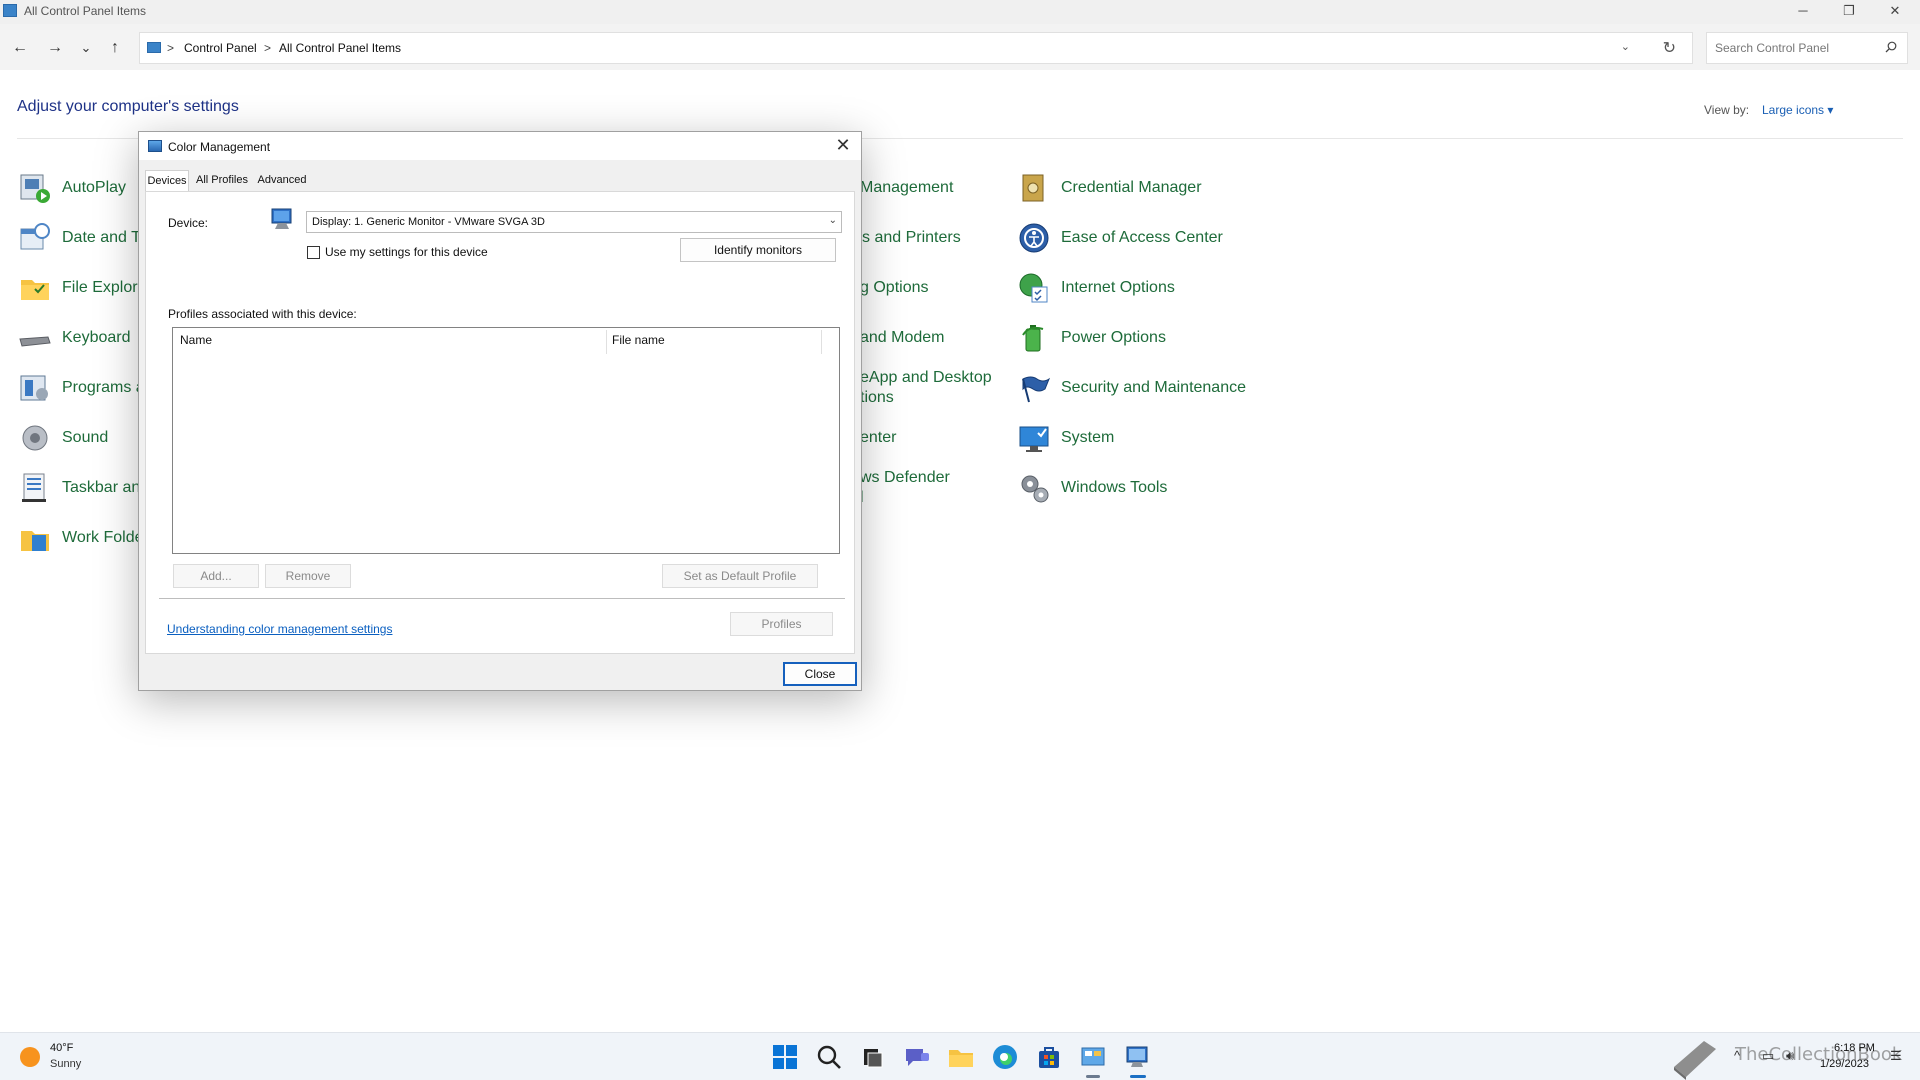 The height and width of the screenshot is (1080, 1920). I want to click on window-title: All Control Panel Items, so click(85, 11).